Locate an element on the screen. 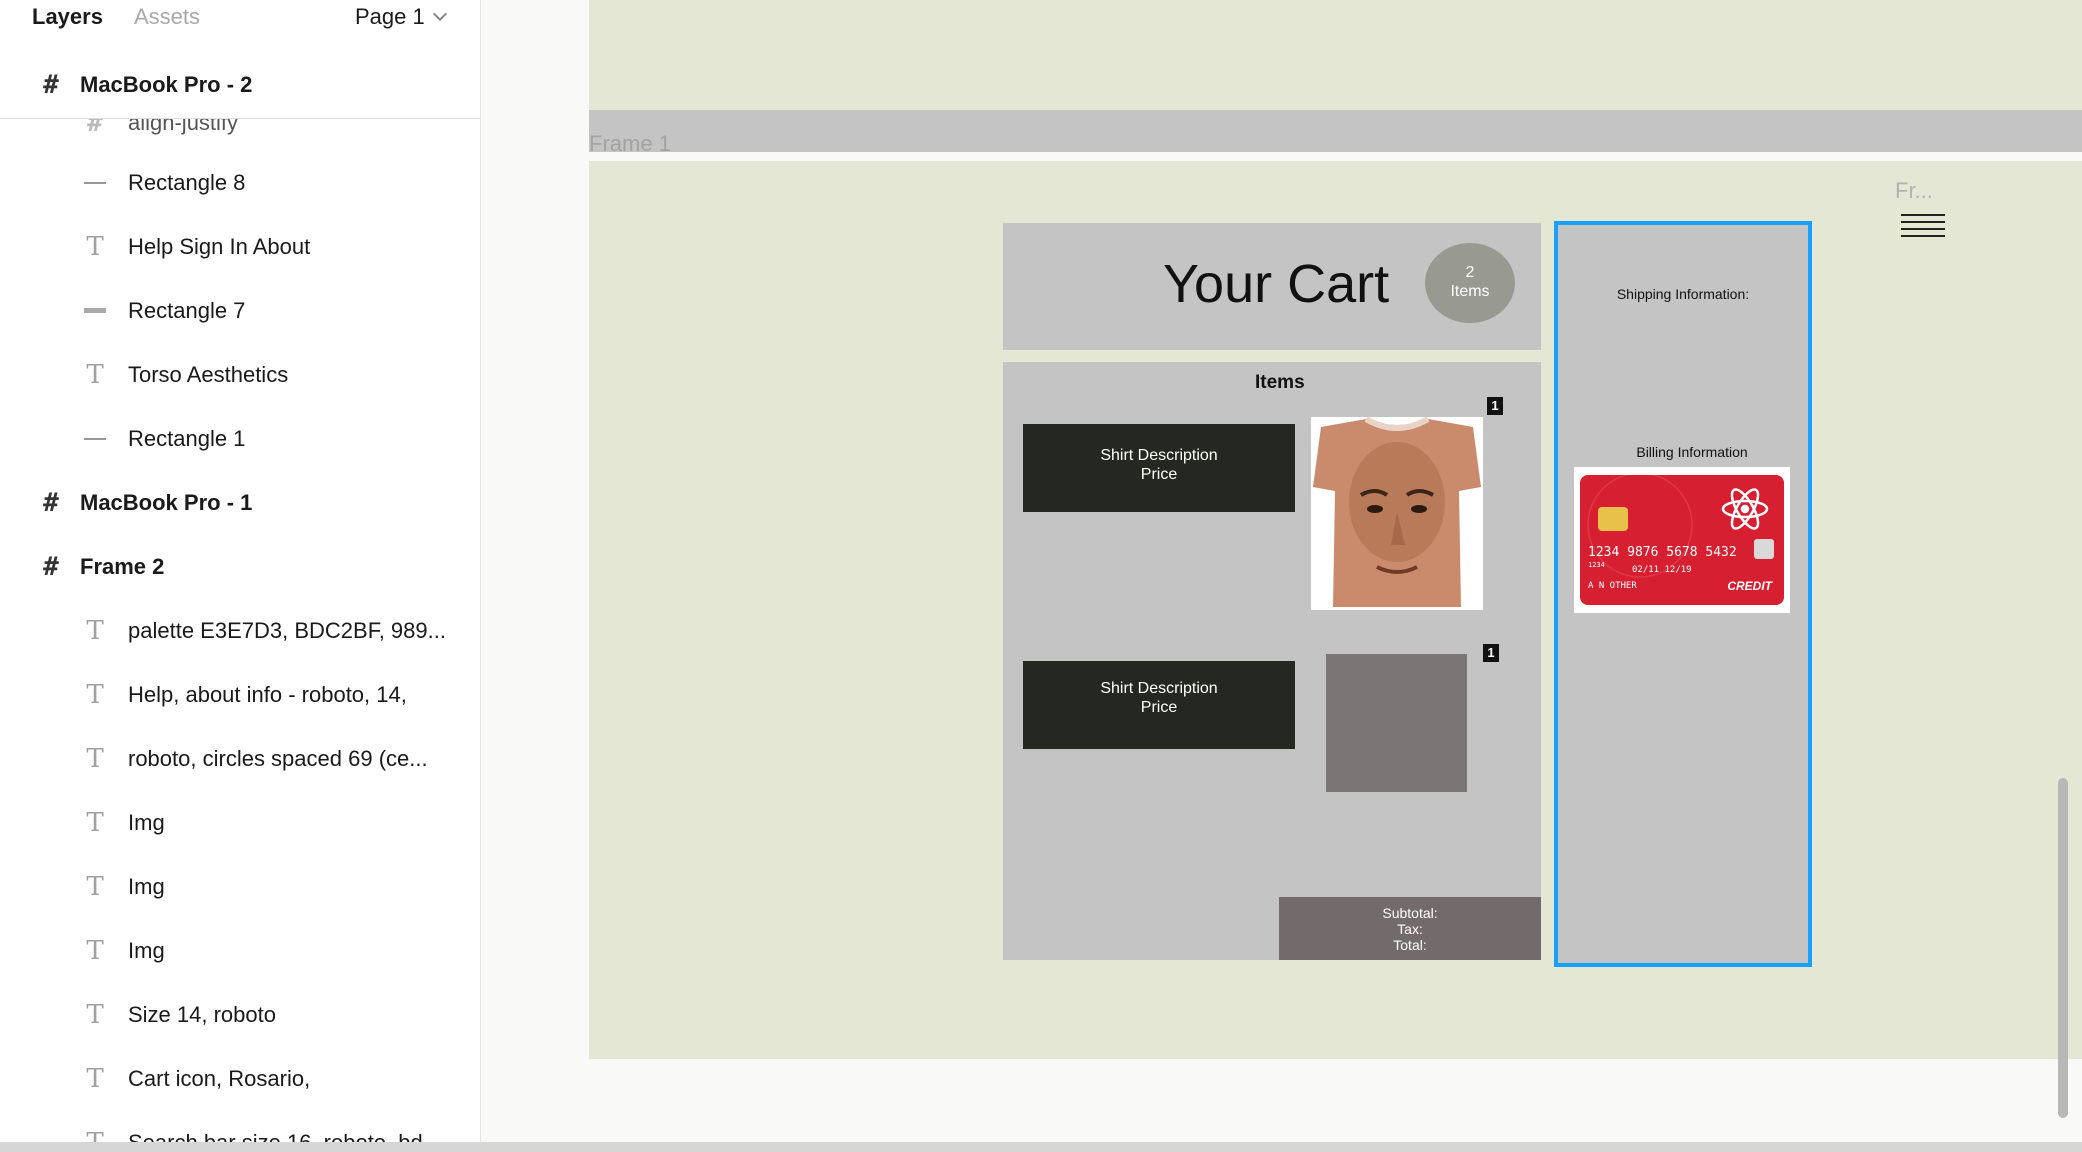  billing-info-label: Billing Information is located at coordinates (1692, 452).